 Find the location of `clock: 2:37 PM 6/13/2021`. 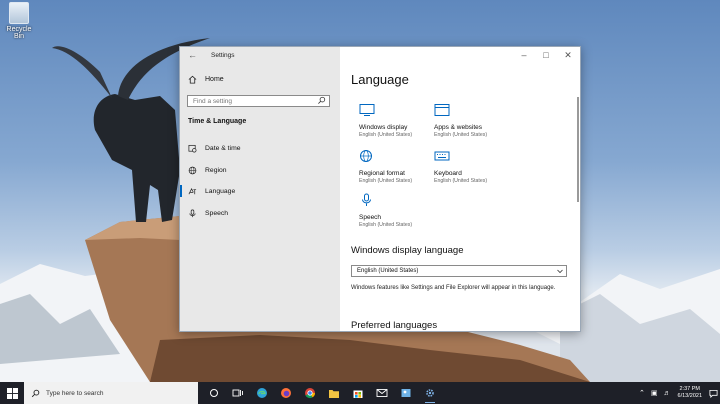

clock: 2:37 PM 6/13/2021 is located at coordinates (690, 393).